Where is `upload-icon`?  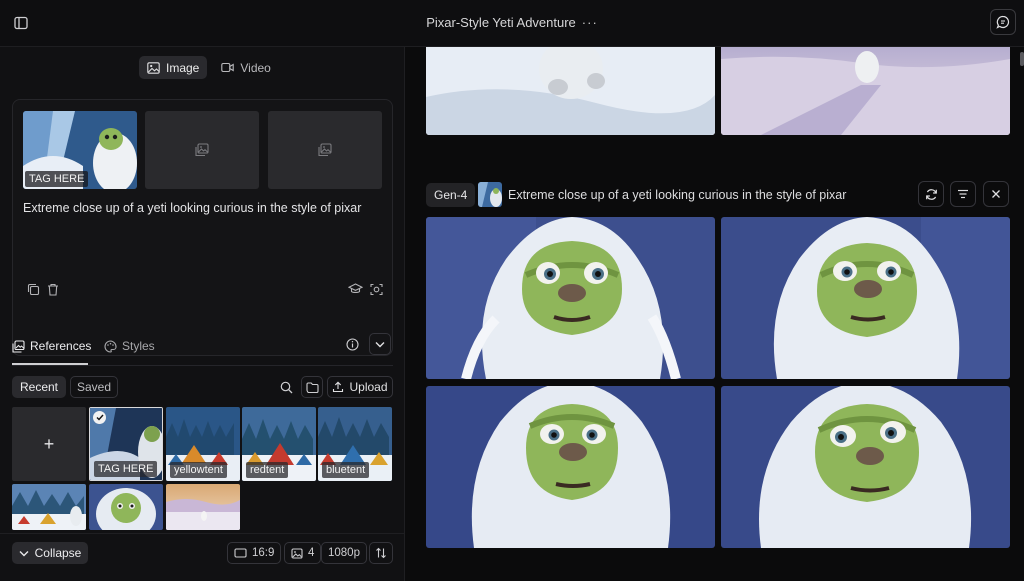 upload-icon is located at coordinates (338, 387).